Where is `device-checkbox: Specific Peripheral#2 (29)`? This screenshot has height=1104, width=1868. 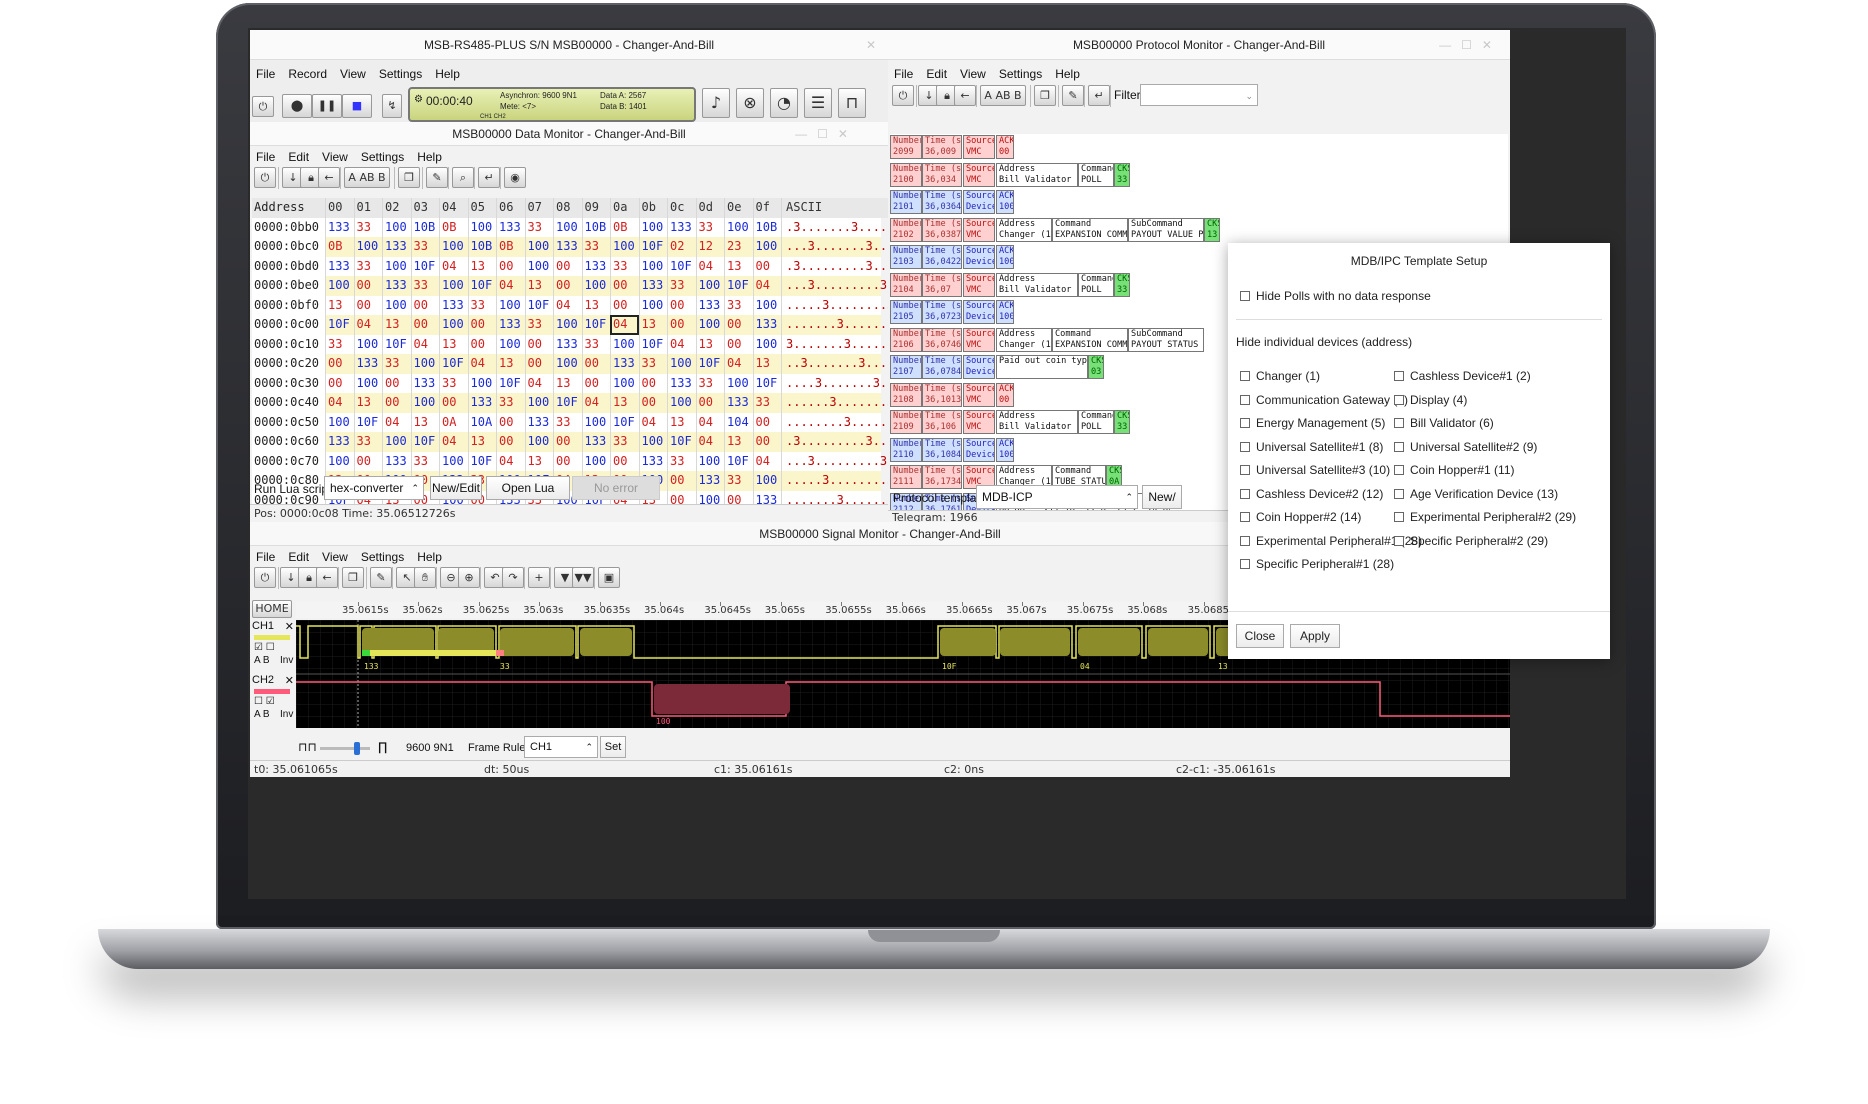
device-checkbox: Specific Peripheral#2 (29) is located at coordinates (1471, 541).